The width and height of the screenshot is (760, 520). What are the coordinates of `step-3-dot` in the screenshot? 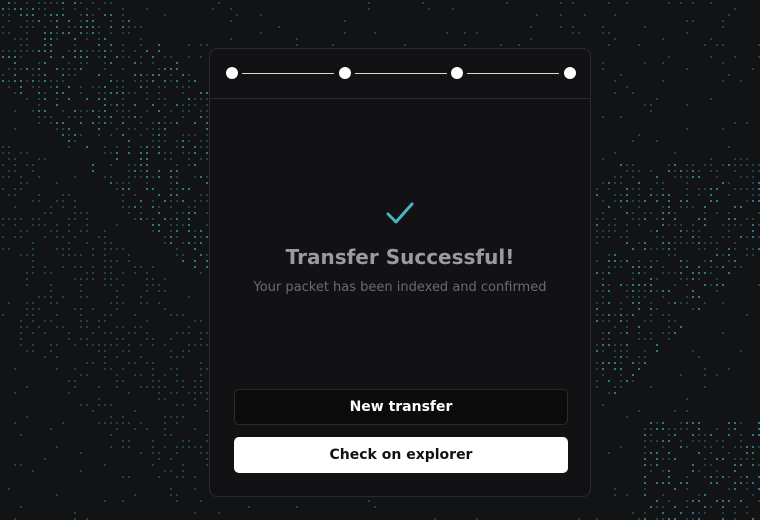 It's located at (457, 73).